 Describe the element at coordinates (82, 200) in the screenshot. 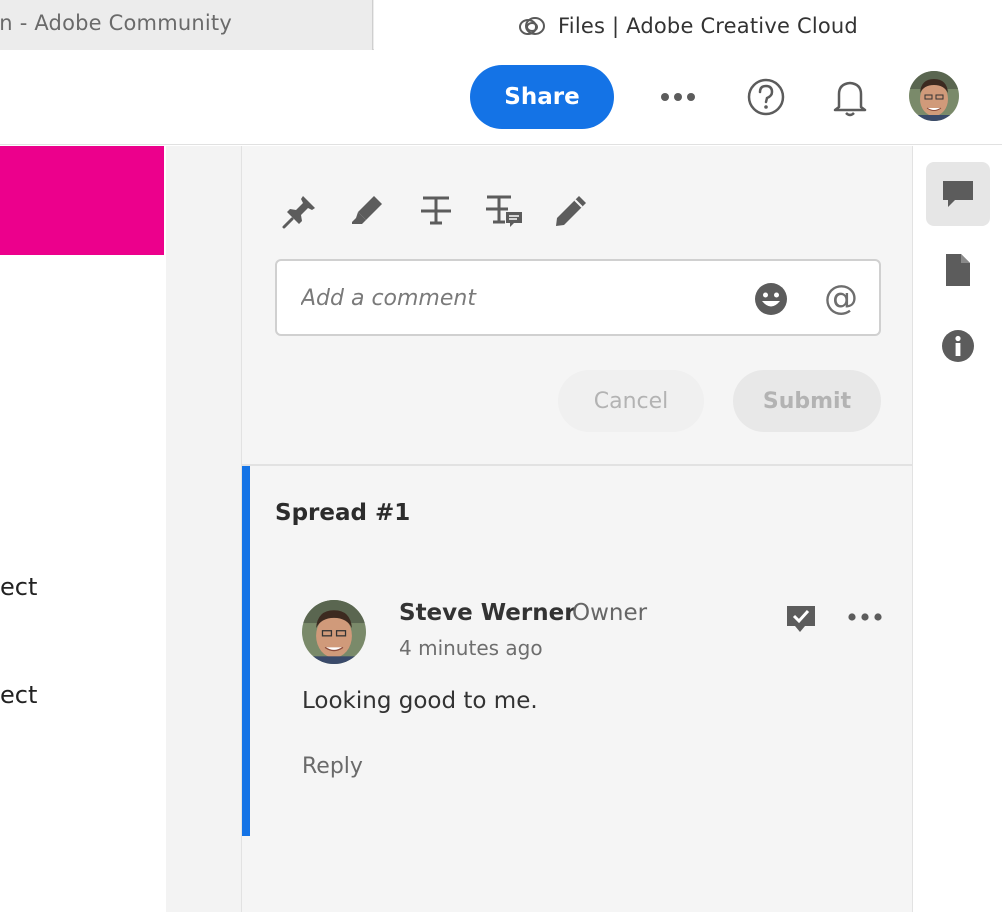

I see `document-graphic` at that location.